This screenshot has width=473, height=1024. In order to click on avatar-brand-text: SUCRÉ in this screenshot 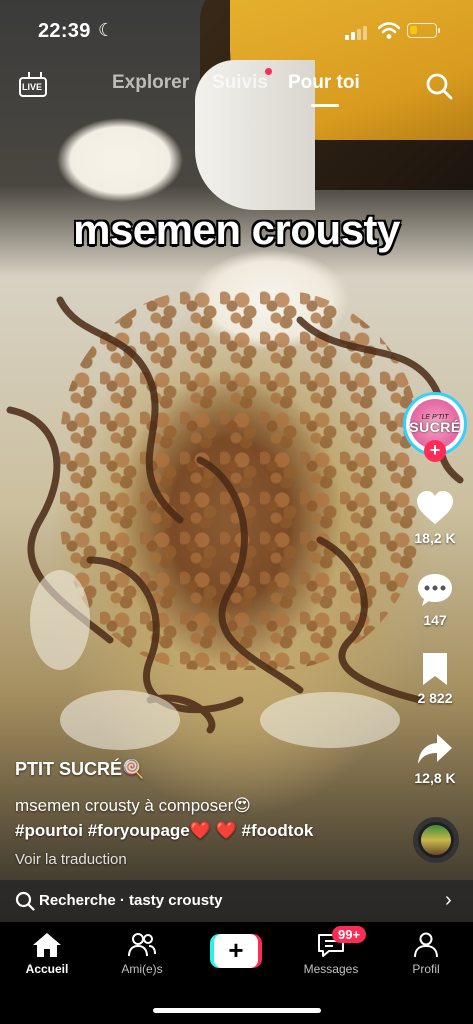, I will do `click(435, 426)`.